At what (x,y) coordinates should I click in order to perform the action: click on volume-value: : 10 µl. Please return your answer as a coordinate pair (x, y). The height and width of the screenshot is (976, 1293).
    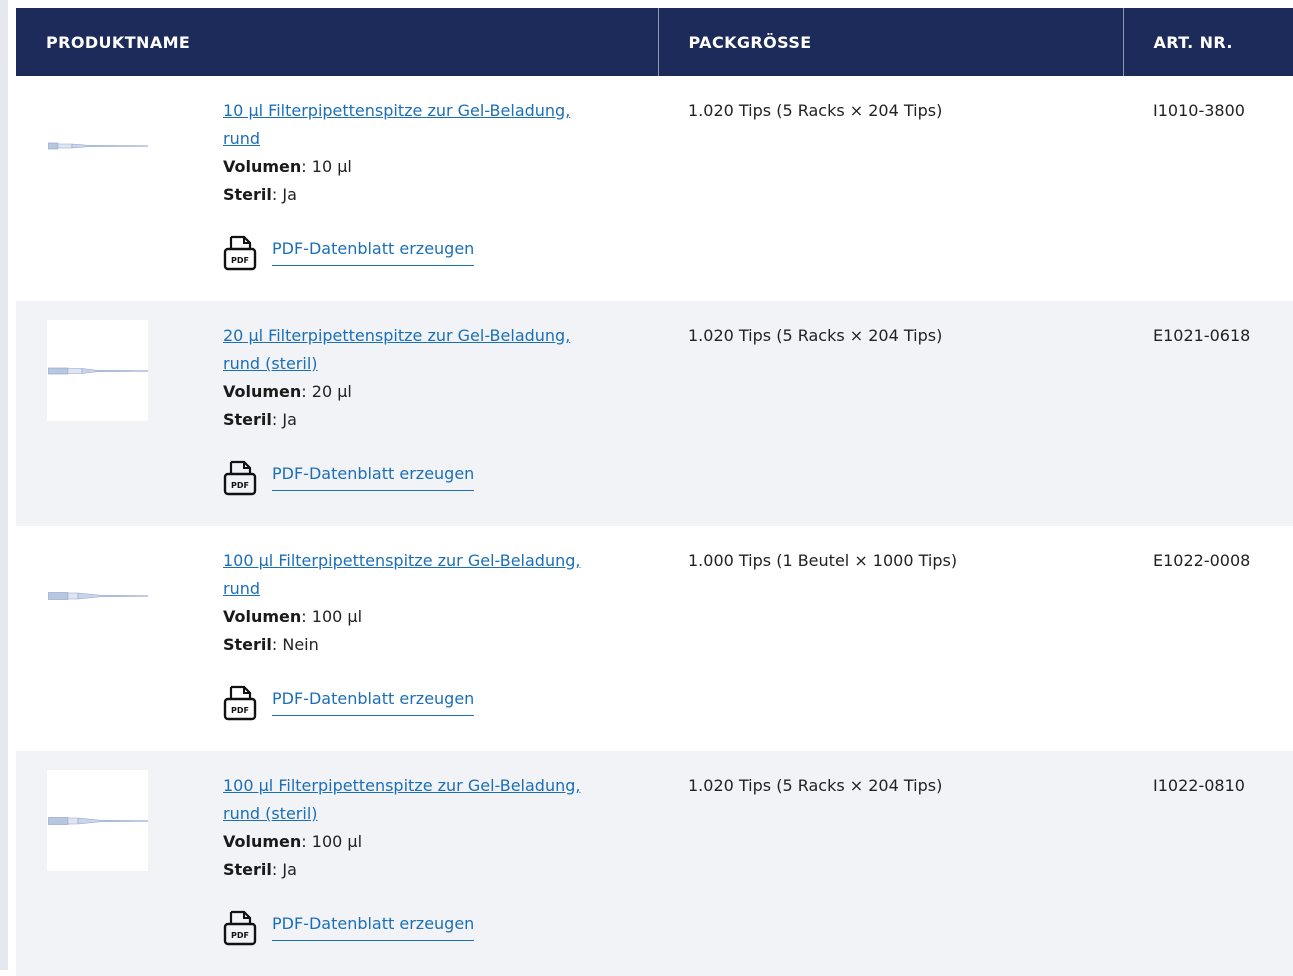
    Looking at the image, I should click on (326, 166).